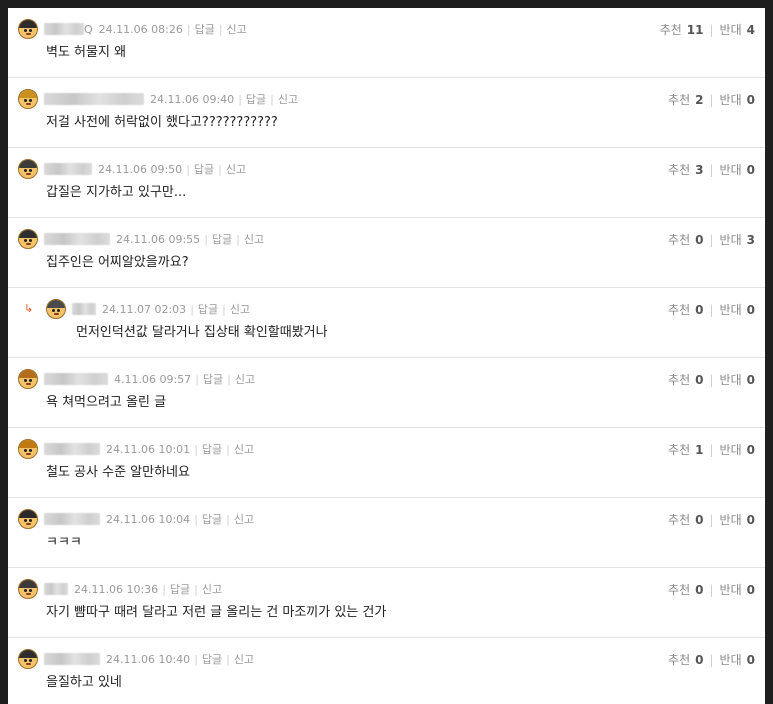 The height and width of the screenshot is (704, 773). Describe the element at coordinates (699, 170) in the screenshot. I see `recommend-count: 3` at that location.